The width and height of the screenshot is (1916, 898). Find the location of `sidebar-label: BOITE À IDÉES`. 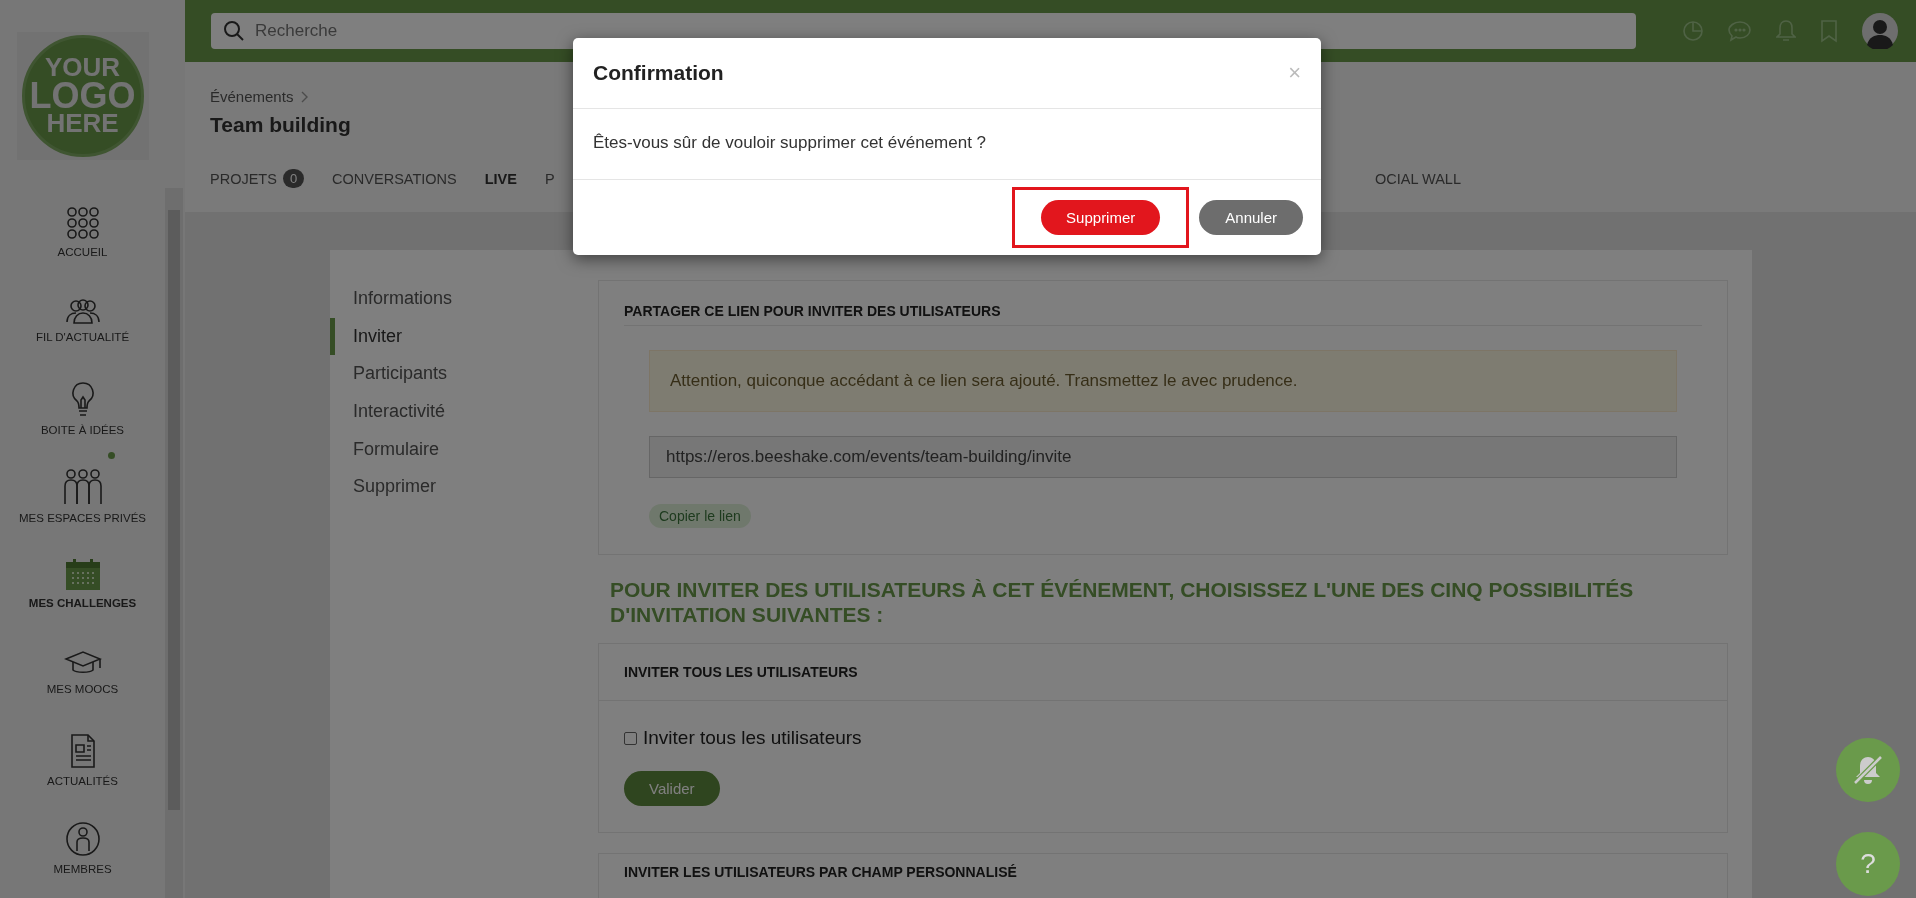

sidebar-label: BOITE À IDÉES is located at coordinates (82, 430).